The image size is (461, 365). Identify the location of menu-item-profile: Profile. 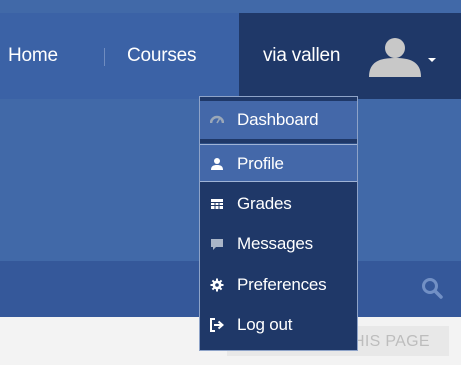
(278, 163).